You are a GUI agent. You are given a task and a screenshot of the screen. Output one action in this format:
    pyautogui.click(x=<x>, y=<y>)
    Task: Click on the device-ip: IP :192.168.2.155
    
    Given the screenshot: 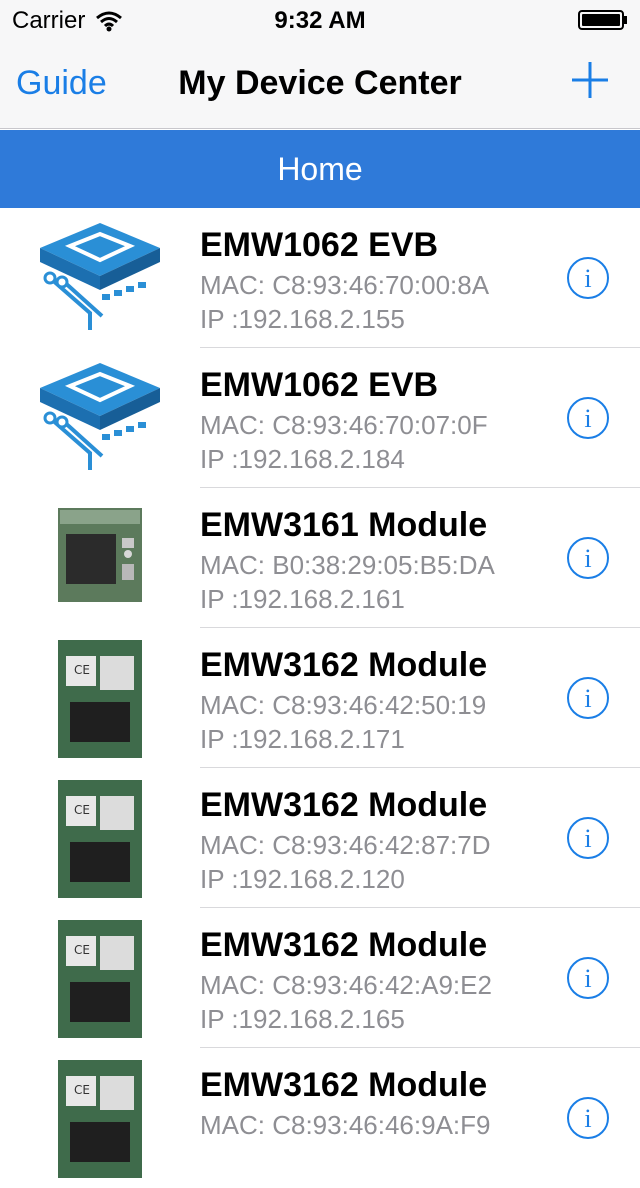 What is the action you would take?
    pyautogui.click(x=302, y=319)
    